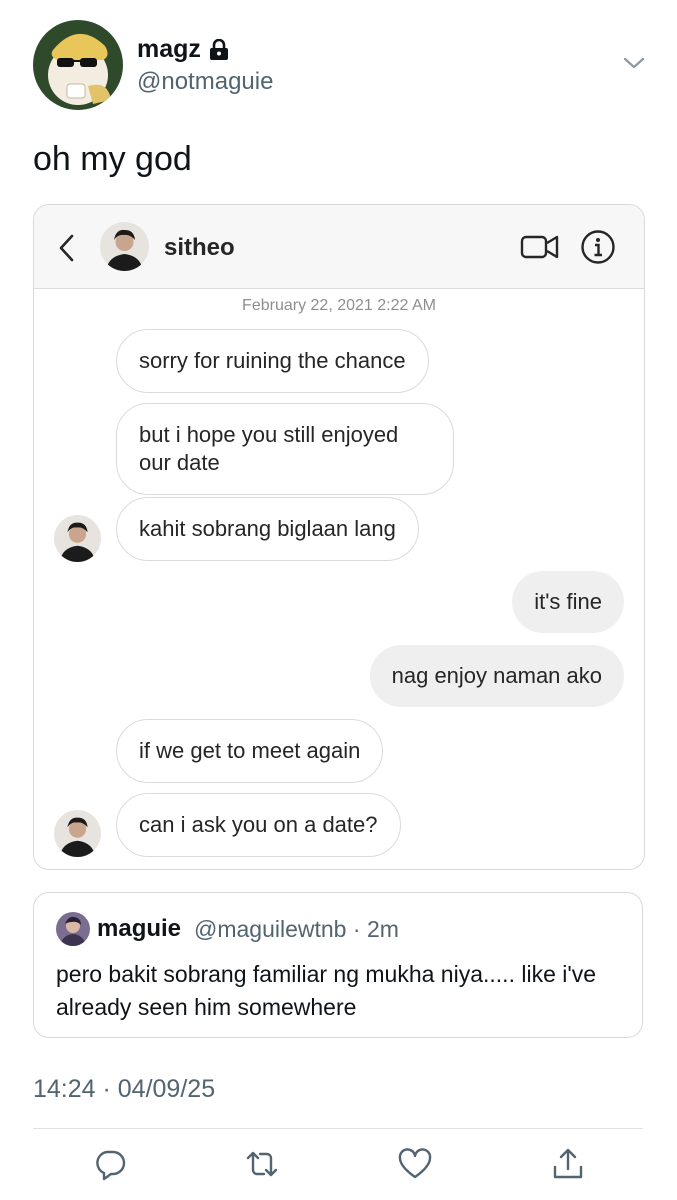 This screenshot has height=1200, width=677. Describe the element at coordinates (540, 247) in the screenshot. I see `video-call-icon` at that location.